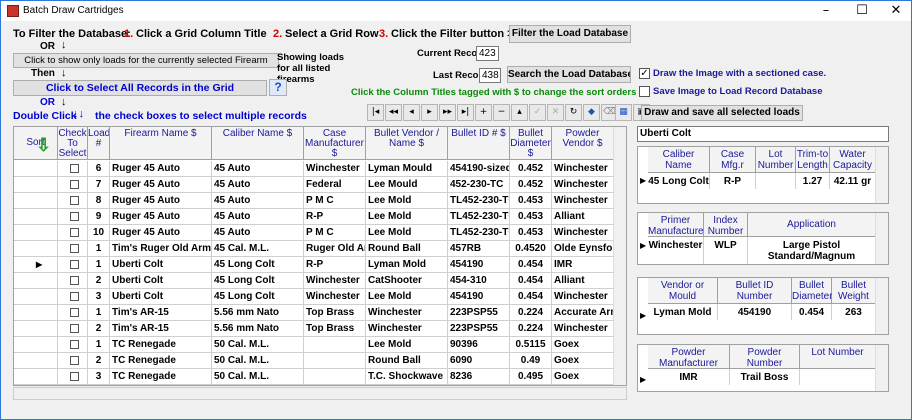 Image resolution: width=912 pixels, height=420 pixels. I want to click on prev-record-icon: ◂, so click(411, 112).